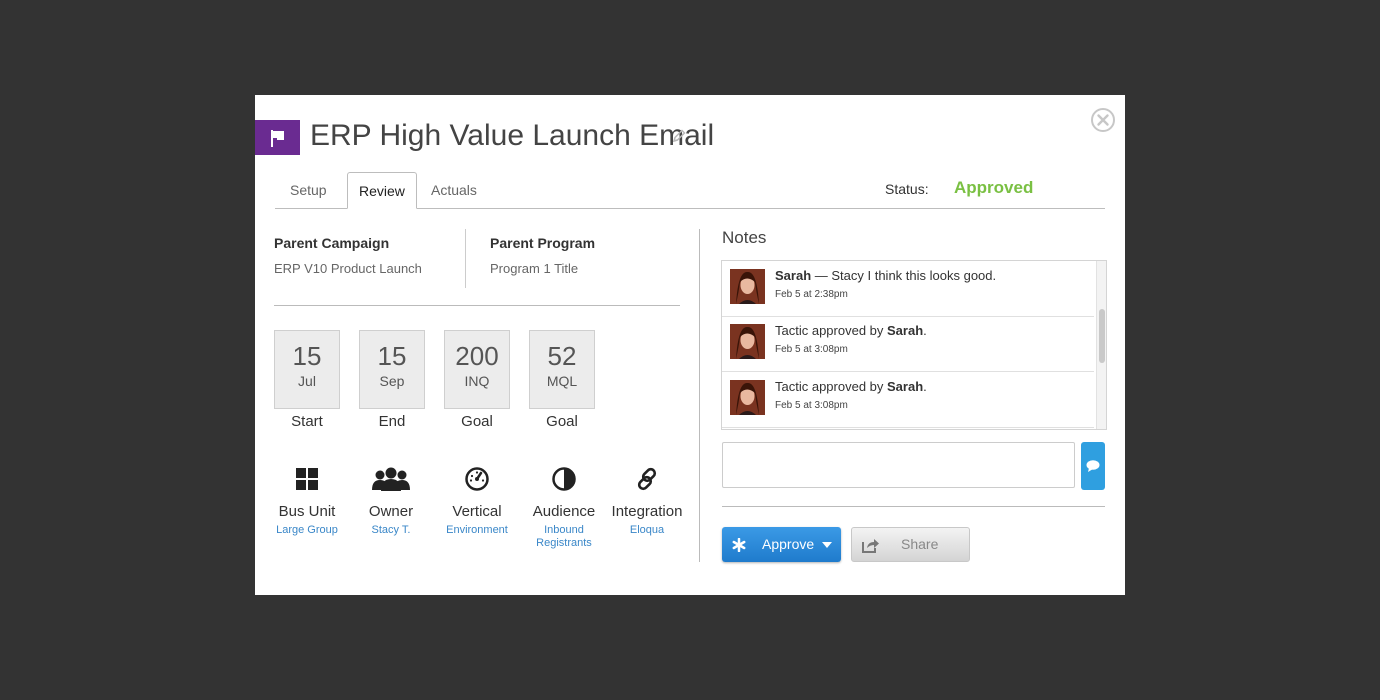 The height and width of the screenshot is (700, 1380). I want to click on tile-number: 200, so click(477, 356).